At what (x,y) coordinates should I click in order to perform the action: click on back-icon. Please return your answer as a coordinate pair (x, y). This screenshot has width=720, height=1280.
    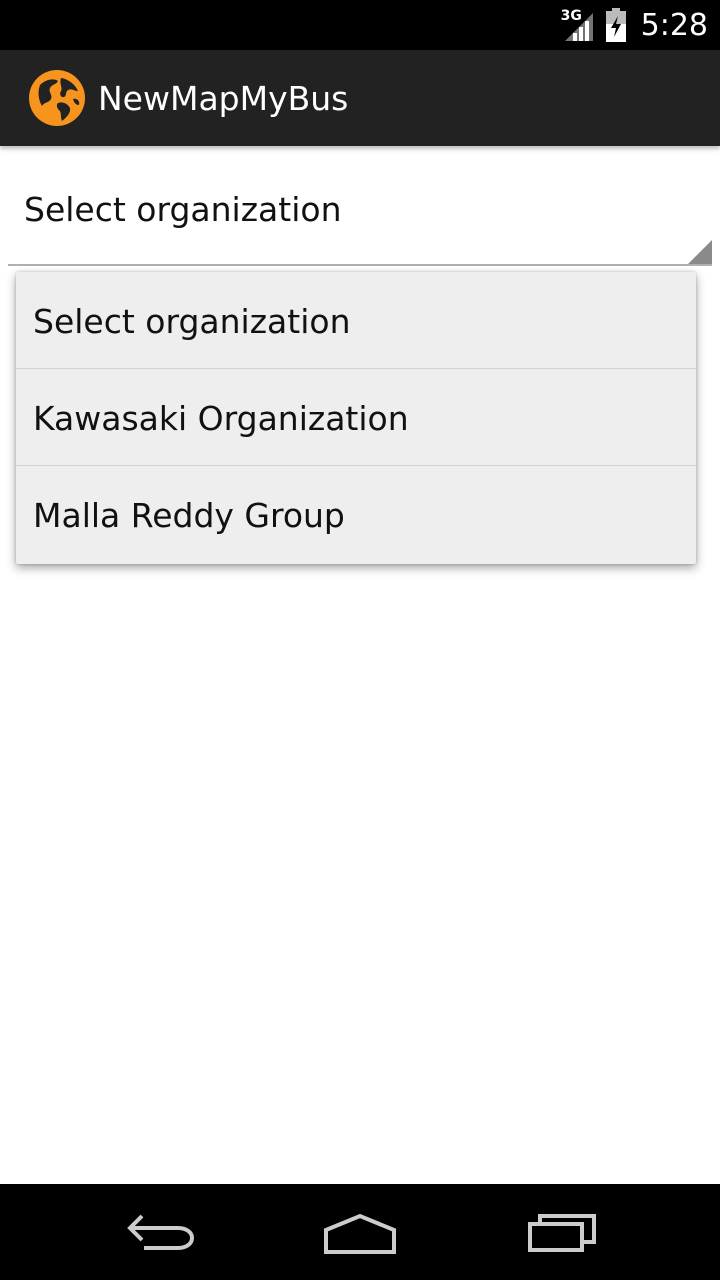
    Looking at the image, I should click on (160, 1232).